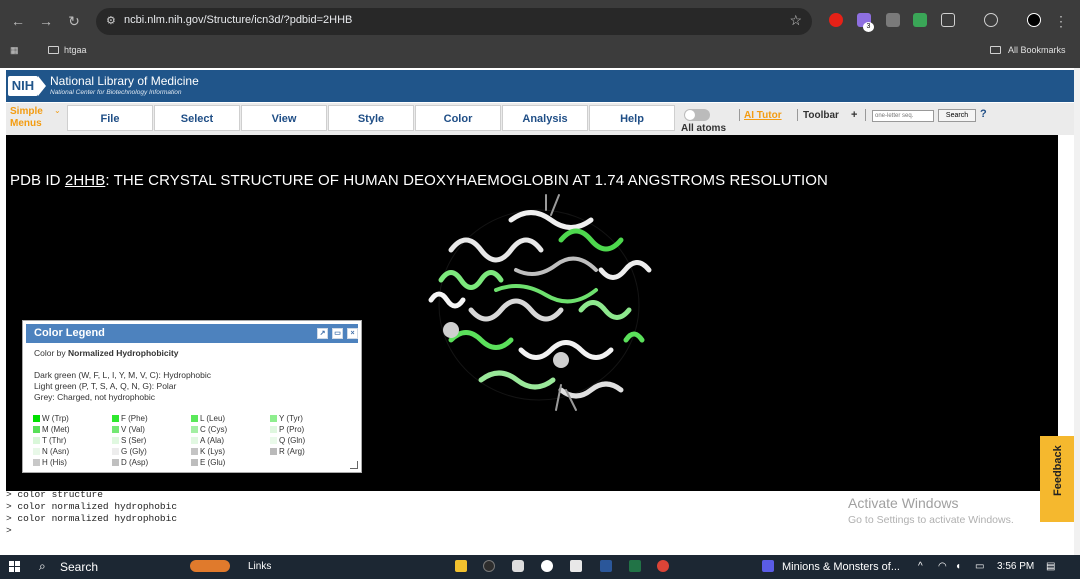  I want to click on help-question-link: ?, so click(983, 114).